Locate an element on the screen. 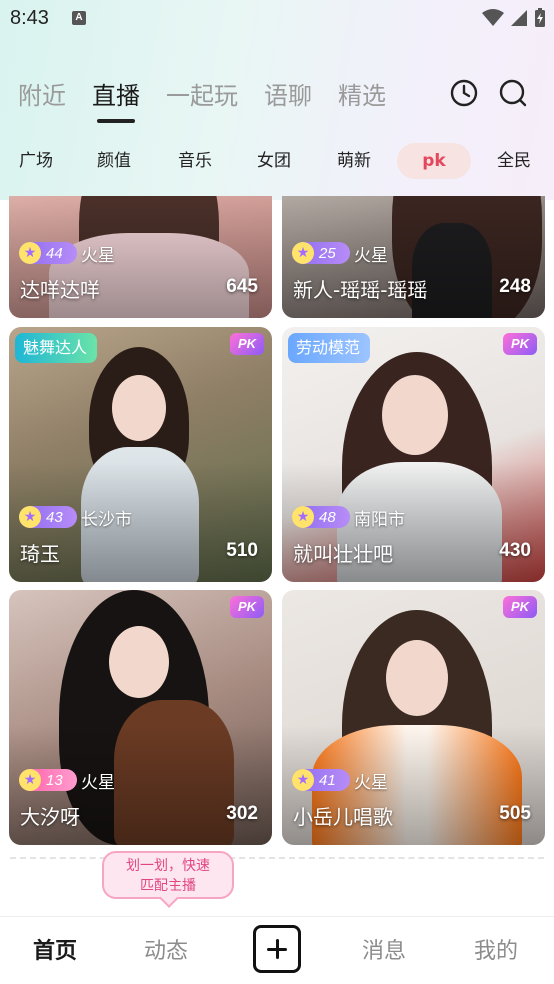 This screenshot has height=984, width=554. divider is located at coordinates (277, 858).